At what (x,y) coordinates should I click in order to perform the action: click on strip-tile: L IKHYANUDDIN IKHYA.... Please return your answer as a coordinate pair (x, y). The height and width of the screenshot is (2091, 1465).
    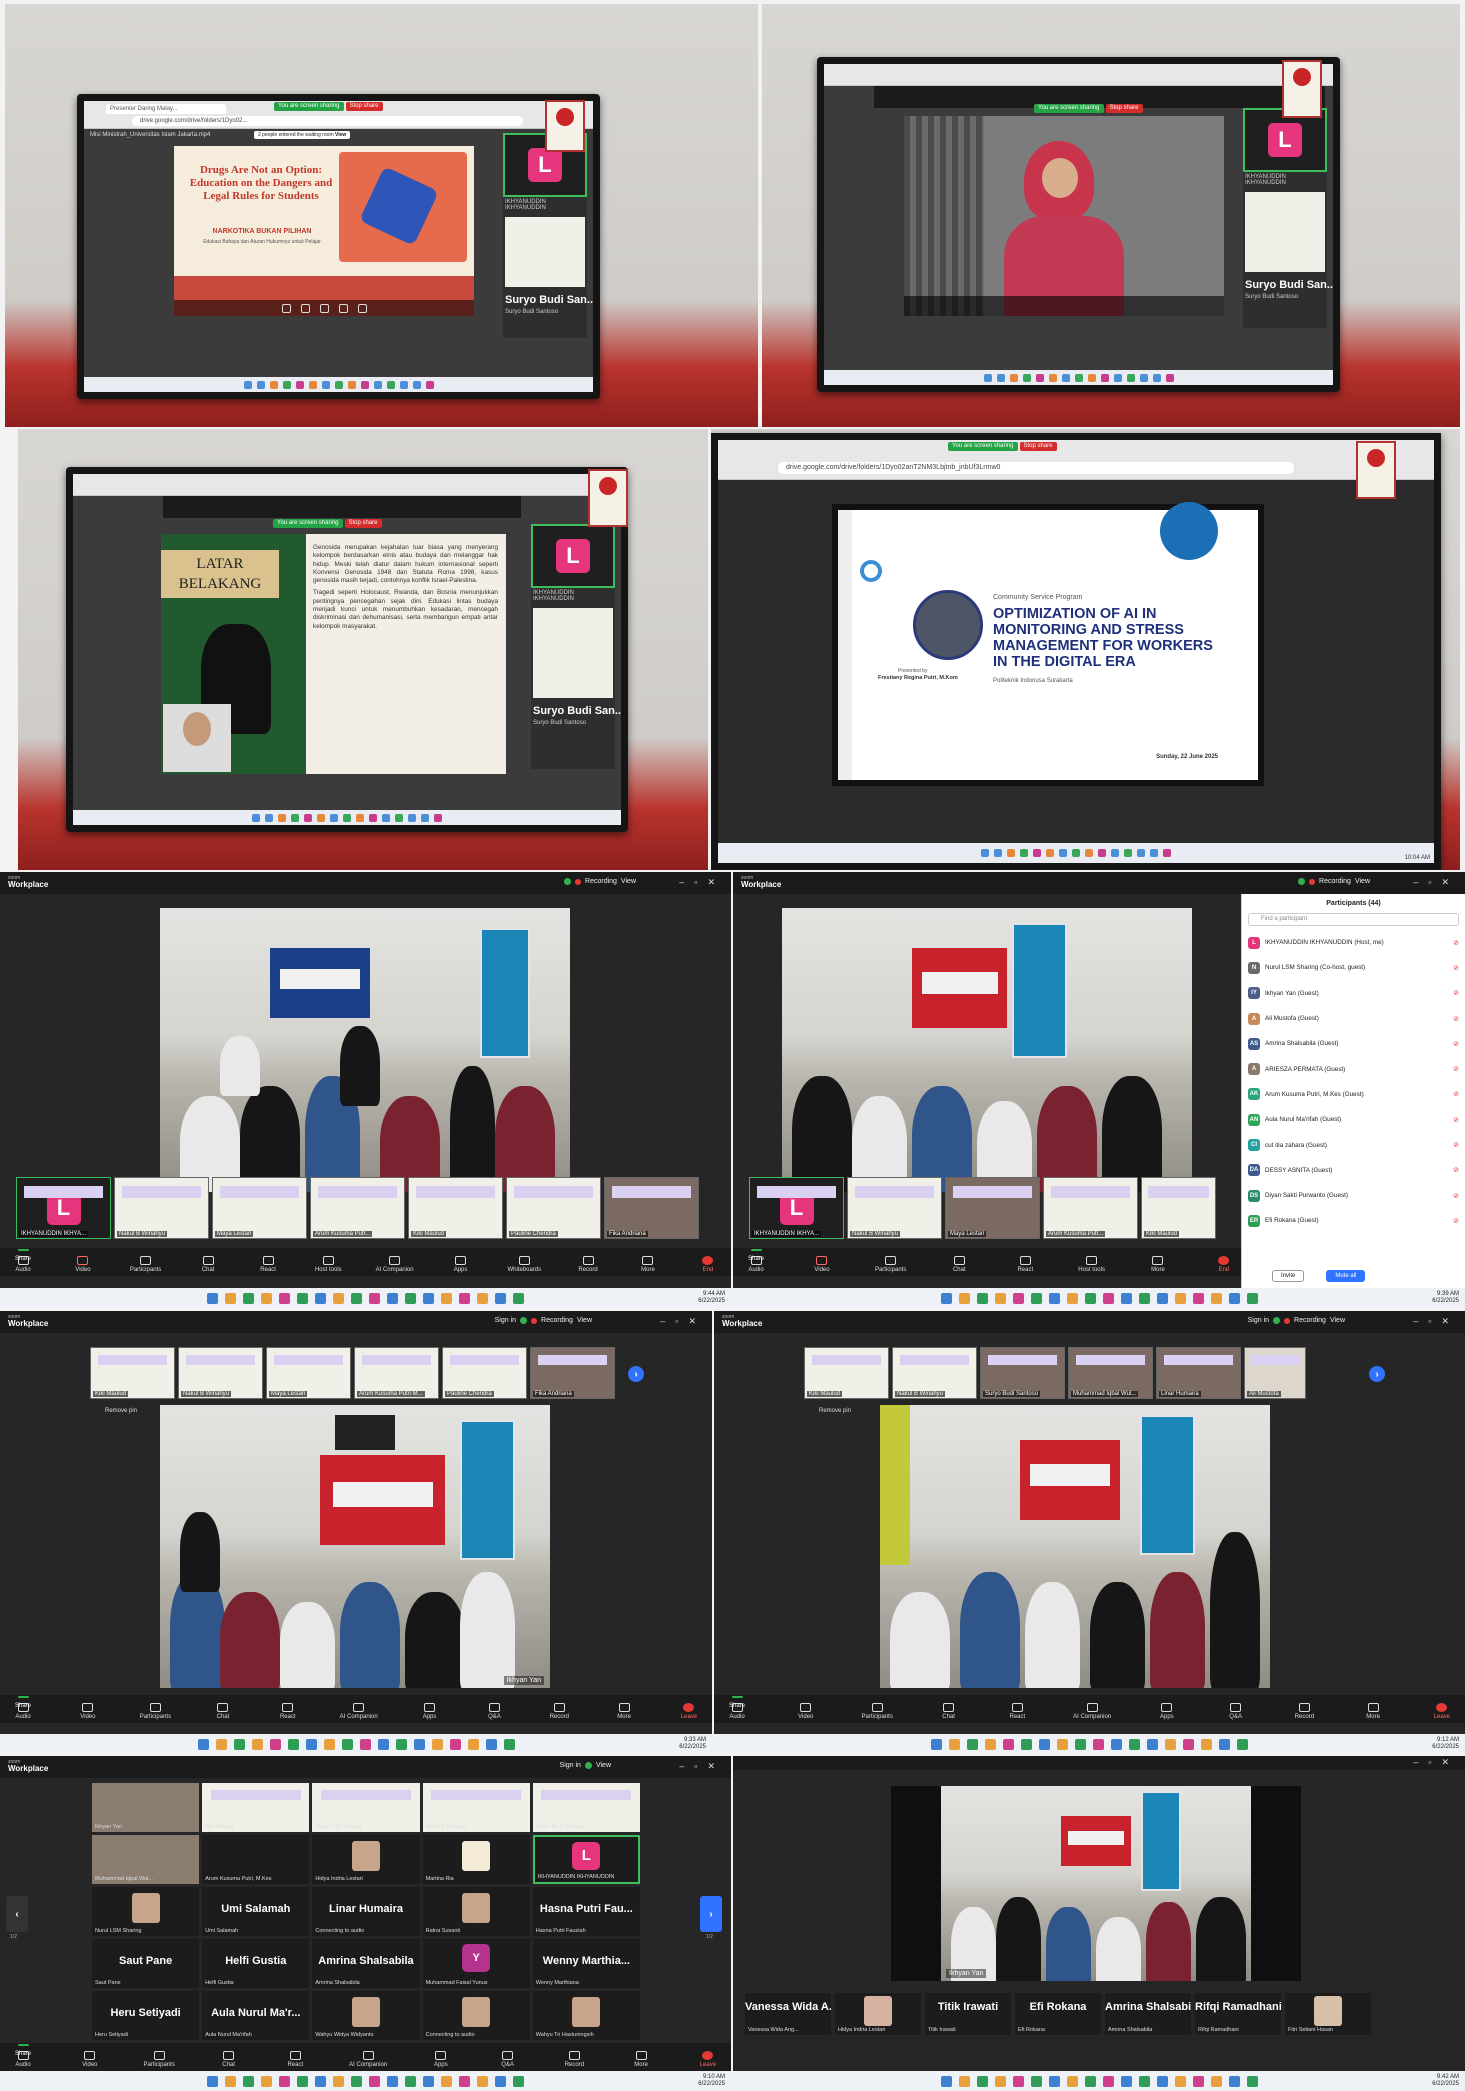
    Looking at the image, I should click on (63, 1208).